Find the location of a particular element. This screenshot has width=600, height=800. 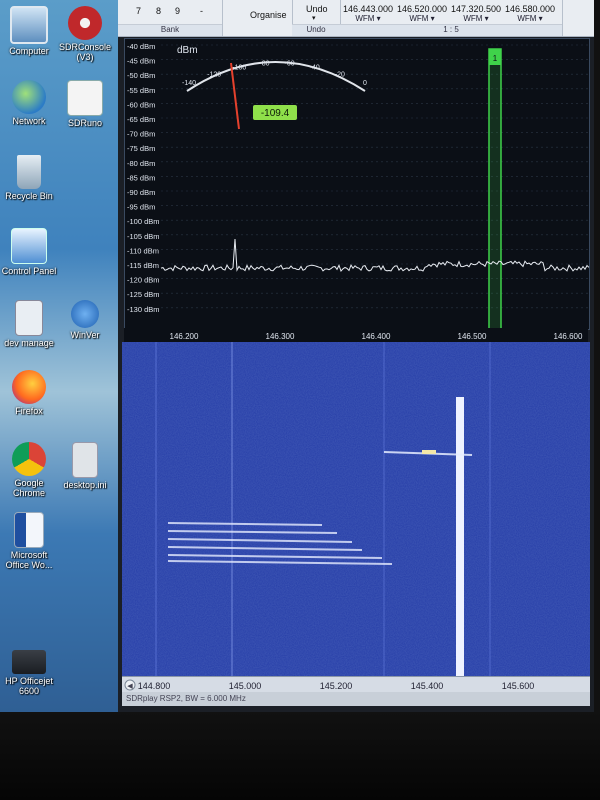

desktop-icon-label: Computer is located at coordinates (29, 51).